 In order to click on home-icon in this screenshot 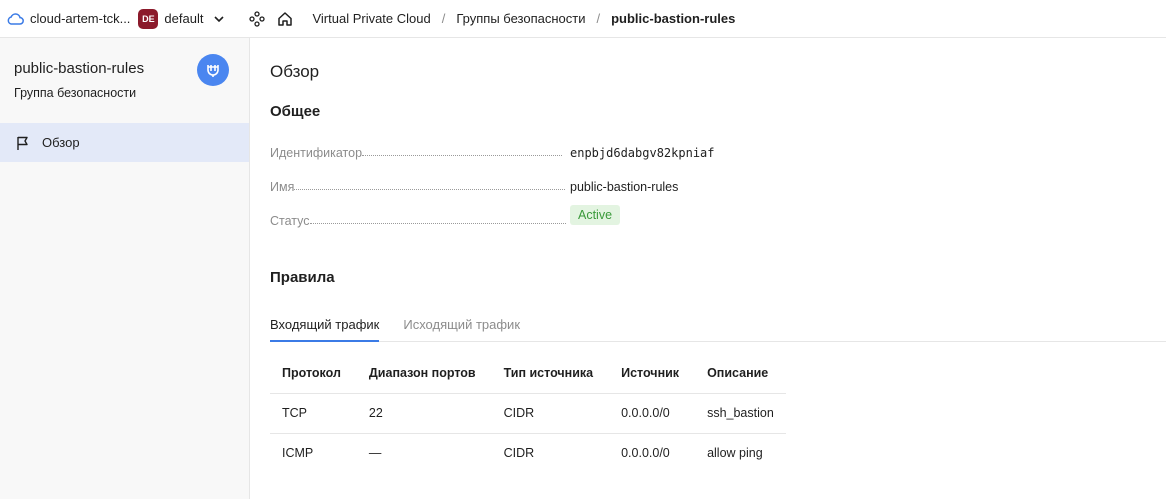, I will do `click(285, 19)`.